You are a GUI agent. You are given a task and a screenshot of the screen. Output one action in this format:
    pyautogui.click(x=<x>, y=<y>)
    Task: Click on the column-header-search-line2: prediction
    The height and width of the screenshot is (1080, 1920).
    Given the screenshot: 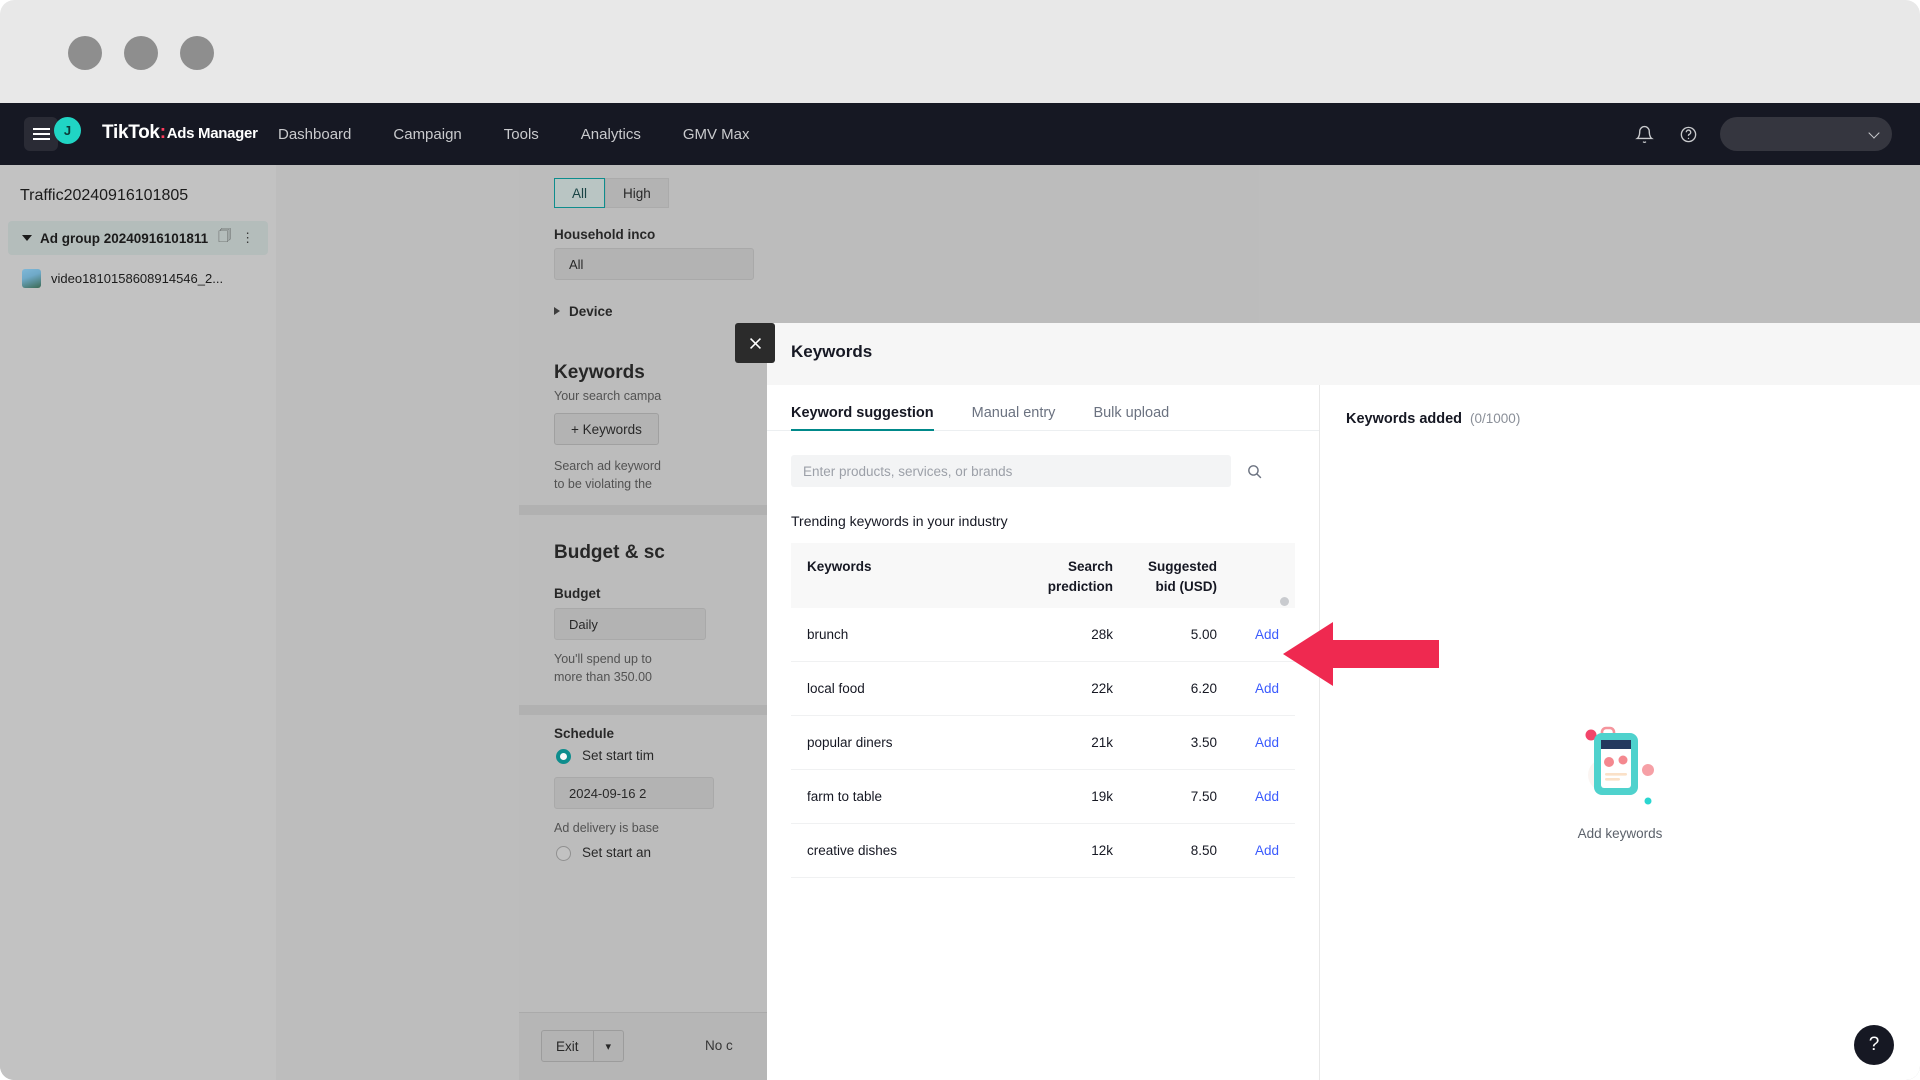 What is the action you would take?
    pyautogui.click(x=1080, y=586)
    